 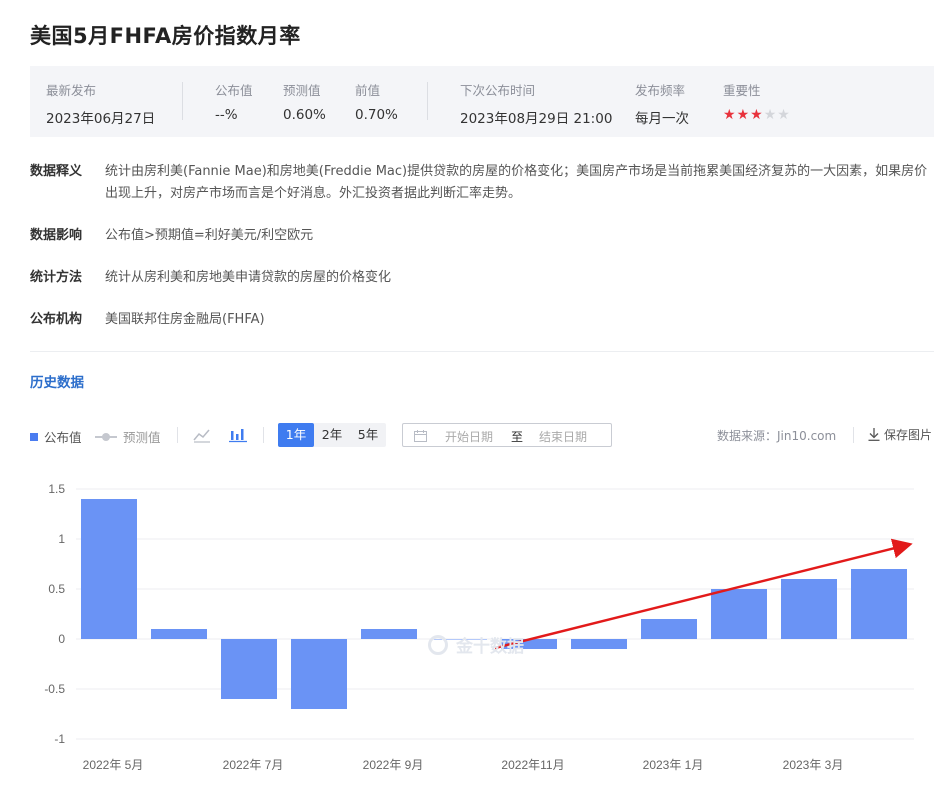 What do you see at coordinates (61, 539) in the screenshot?
I see `y-tick-label: 1` at bounding box center [61, 539].